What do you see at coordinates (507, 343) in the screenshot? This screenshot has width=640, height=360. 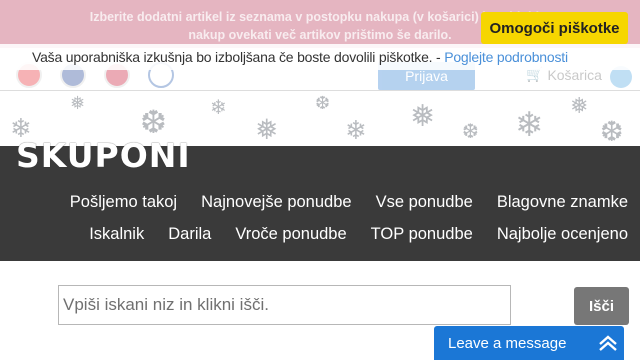 I see `chat-label: Leave a message` at bounding box center [507, 343].